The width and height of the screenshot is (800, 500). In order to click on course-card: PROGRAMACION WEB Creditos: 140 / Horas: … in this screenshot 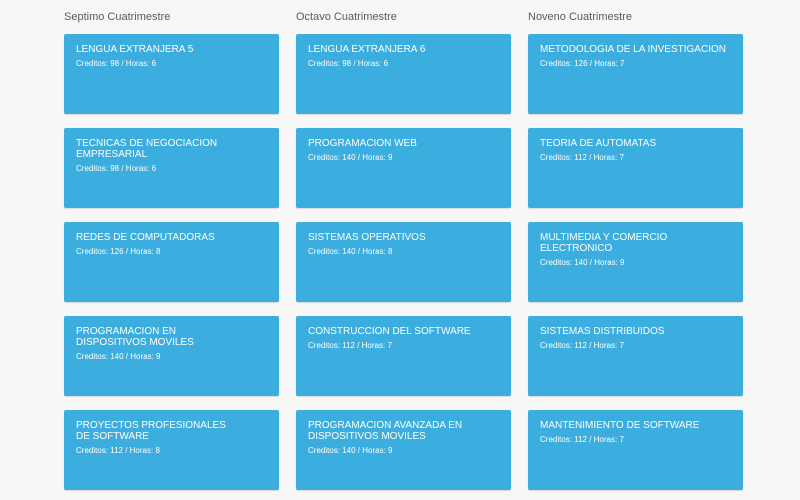, I will do `click(403, 168)`.